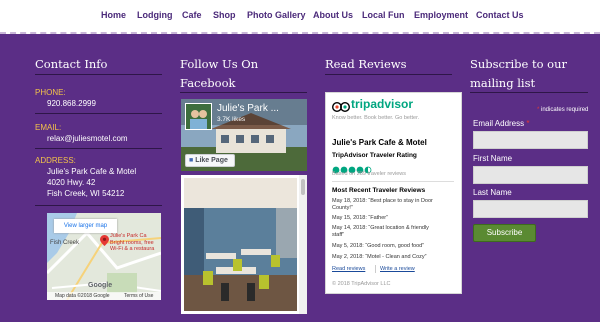  Describe the element at coordinates (333, 15) in the screenshot. I see `nav-about-us: About Us` at that location.